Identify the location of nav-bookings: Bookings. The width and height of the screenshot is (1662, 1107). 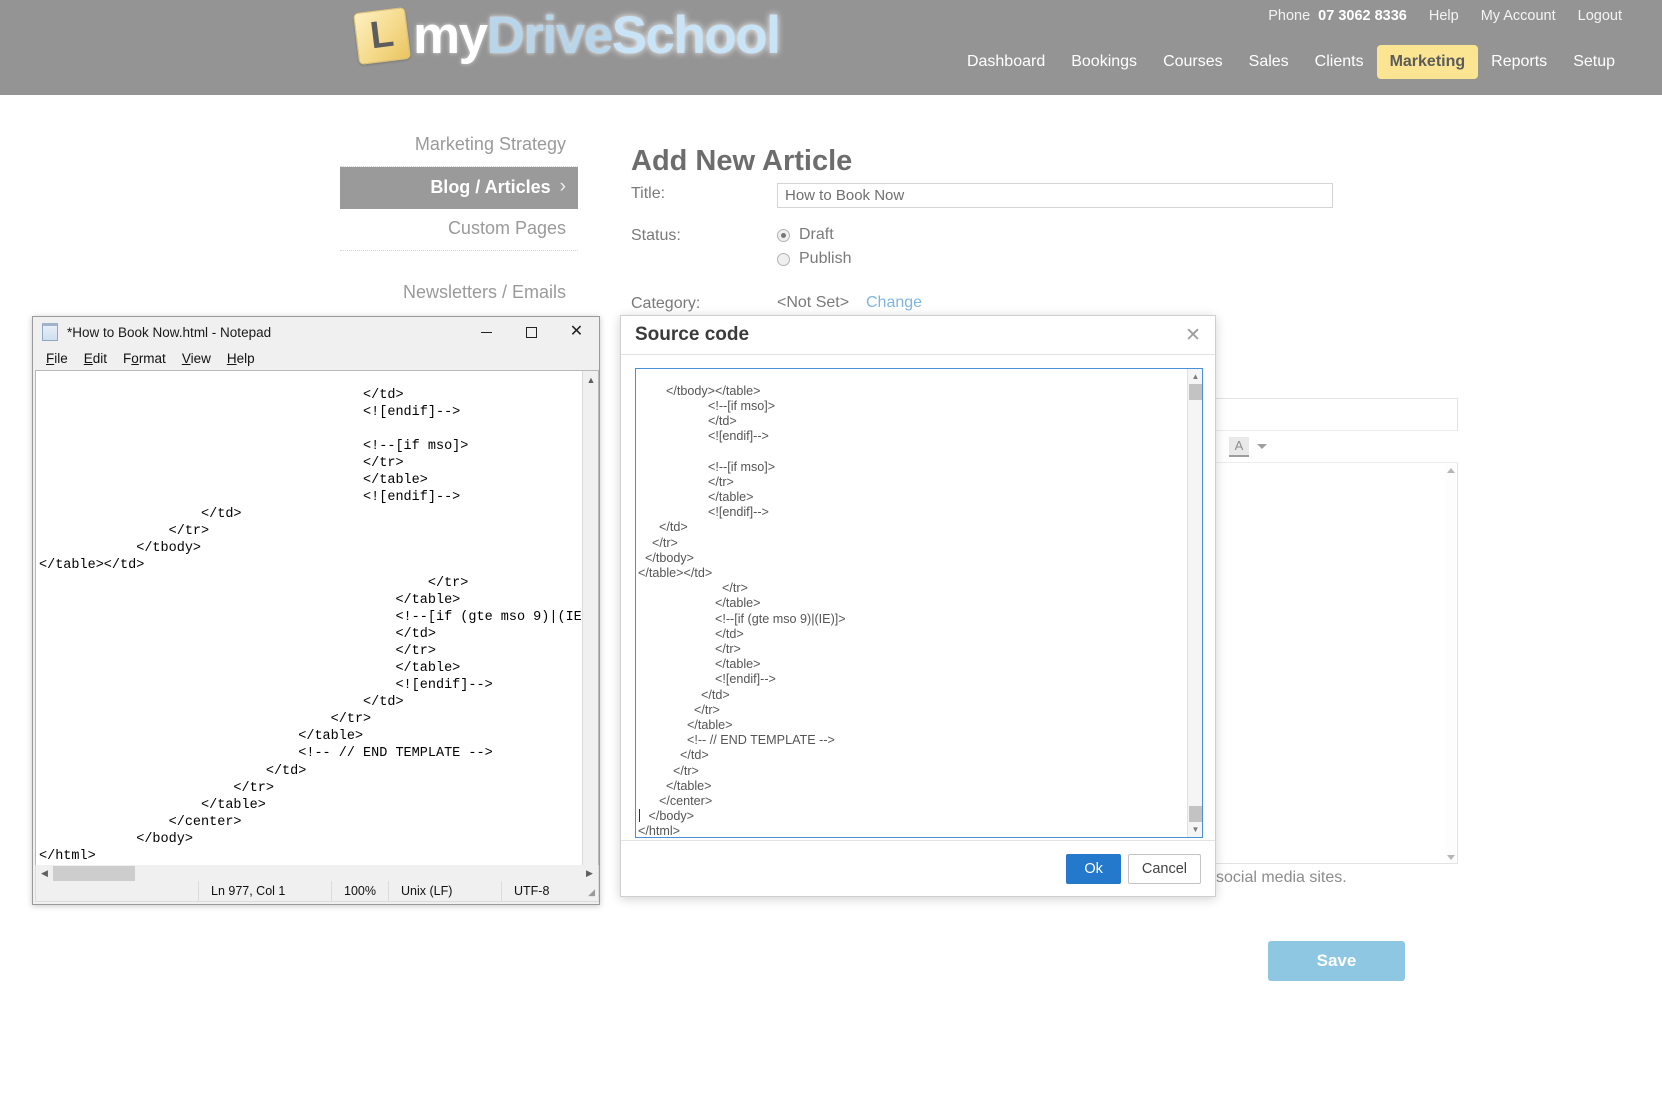
(1104, 62).